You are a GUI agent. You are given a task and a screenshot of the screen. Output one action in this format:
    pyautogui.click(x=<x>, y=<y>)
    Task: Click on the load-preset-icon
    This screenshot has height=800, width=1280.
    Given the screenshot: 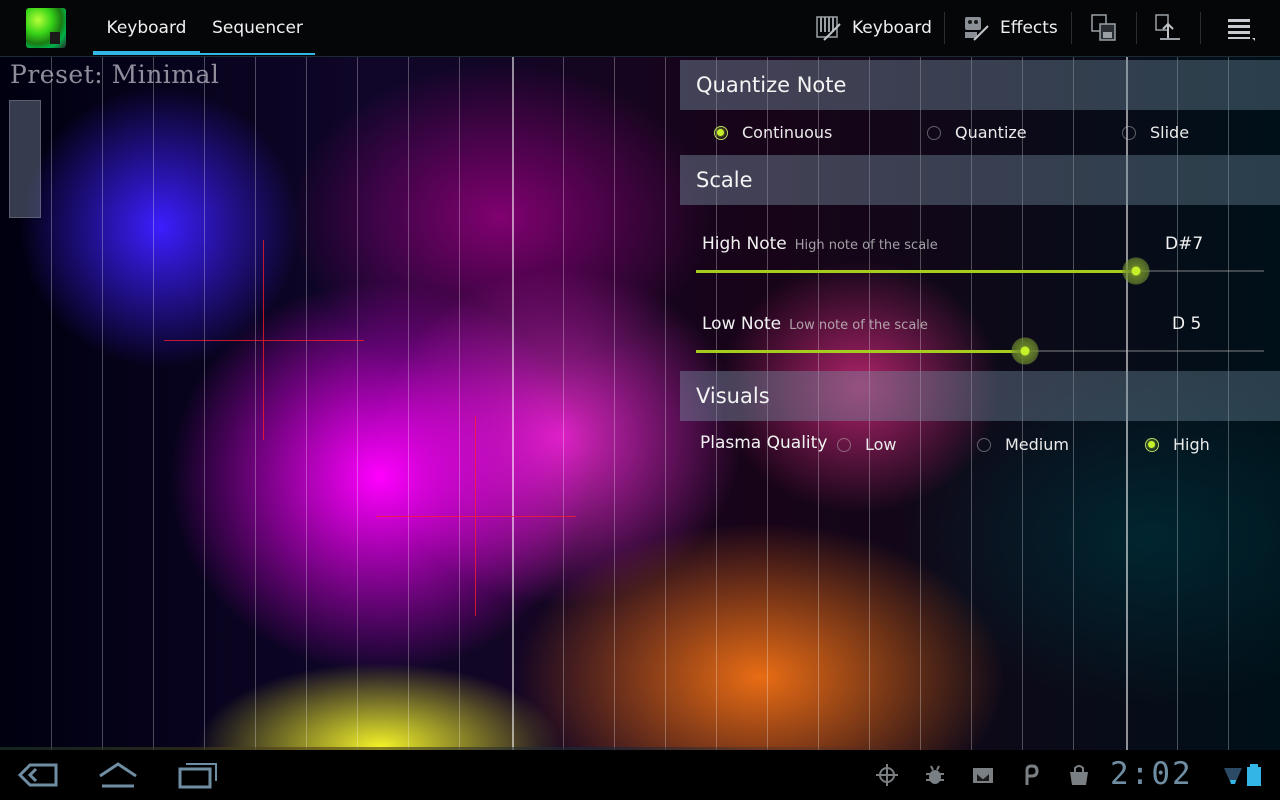 What is the action you would take?
    pyautogui.click(x=1168, y=28)
    